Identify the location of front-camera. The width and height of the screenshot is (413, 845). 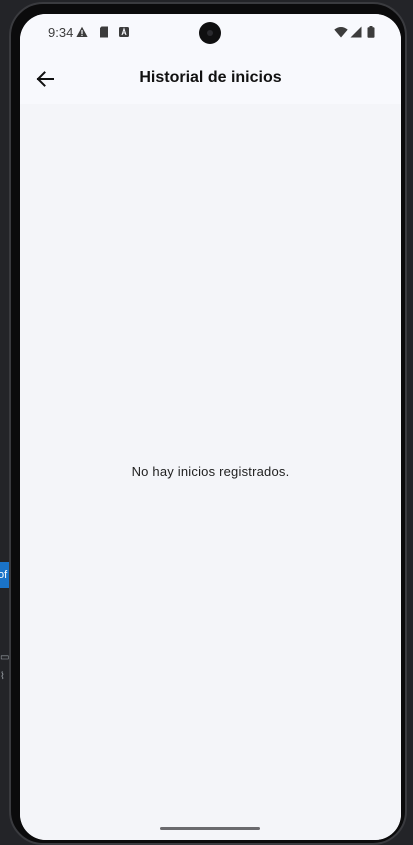
(210, 33).